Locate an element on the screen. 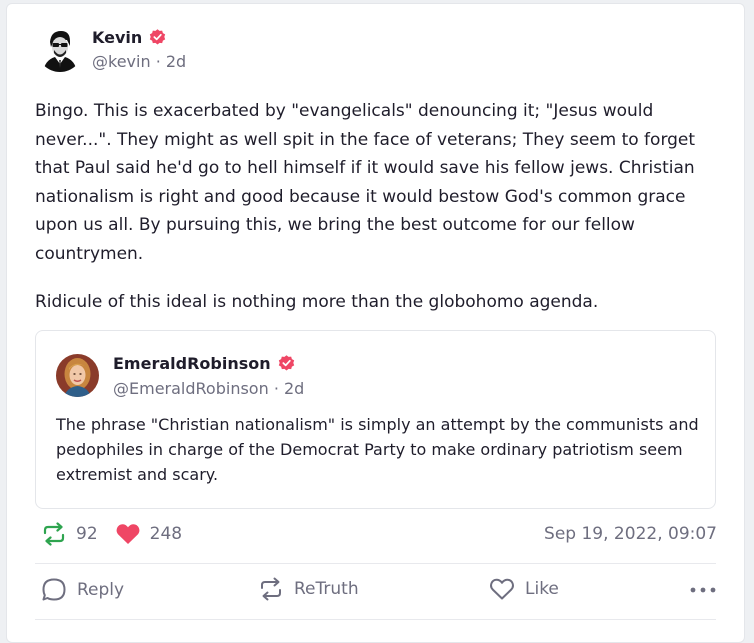 This screenshot has height=643, width=754. like-count: 248 is located at coordinates (148, 534).